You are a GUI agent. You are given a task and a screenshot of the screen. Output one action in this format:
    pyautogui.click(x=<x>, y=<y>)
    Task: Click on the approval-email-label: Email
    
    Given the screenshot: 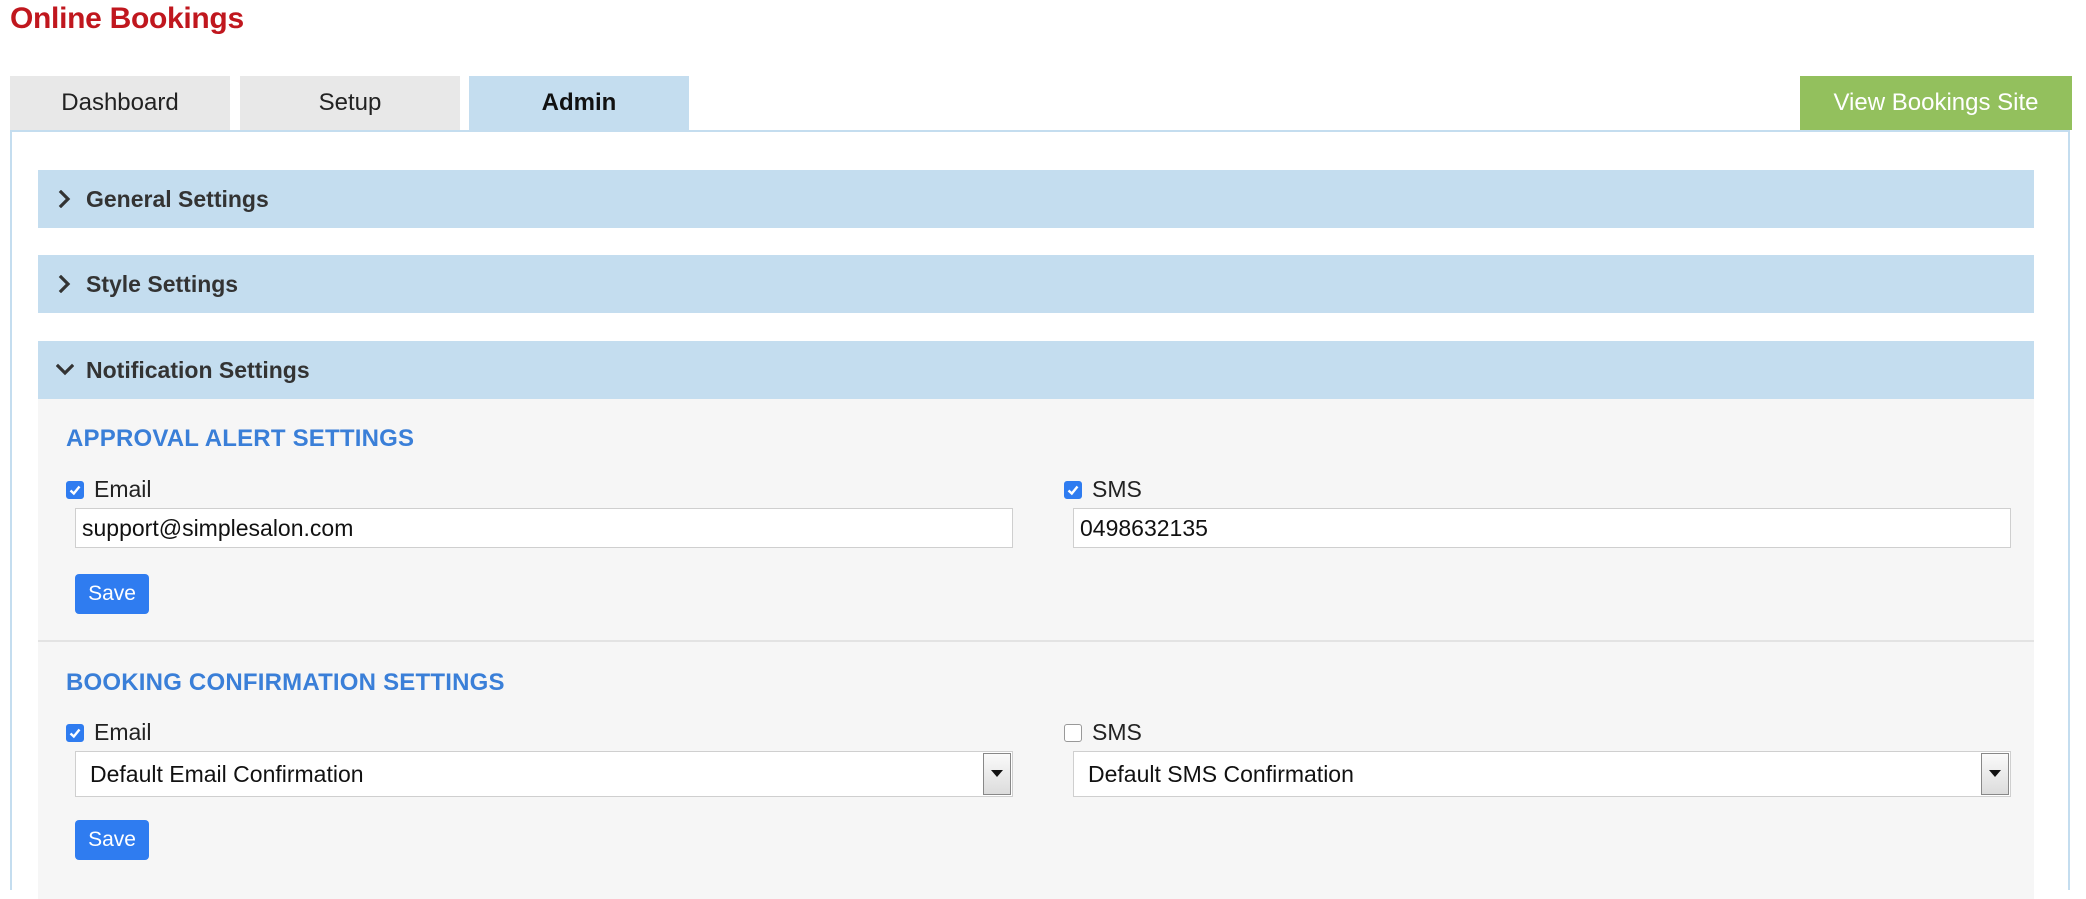 What is the action you would take?
    pyautogui.click(x=123, y=489)
    